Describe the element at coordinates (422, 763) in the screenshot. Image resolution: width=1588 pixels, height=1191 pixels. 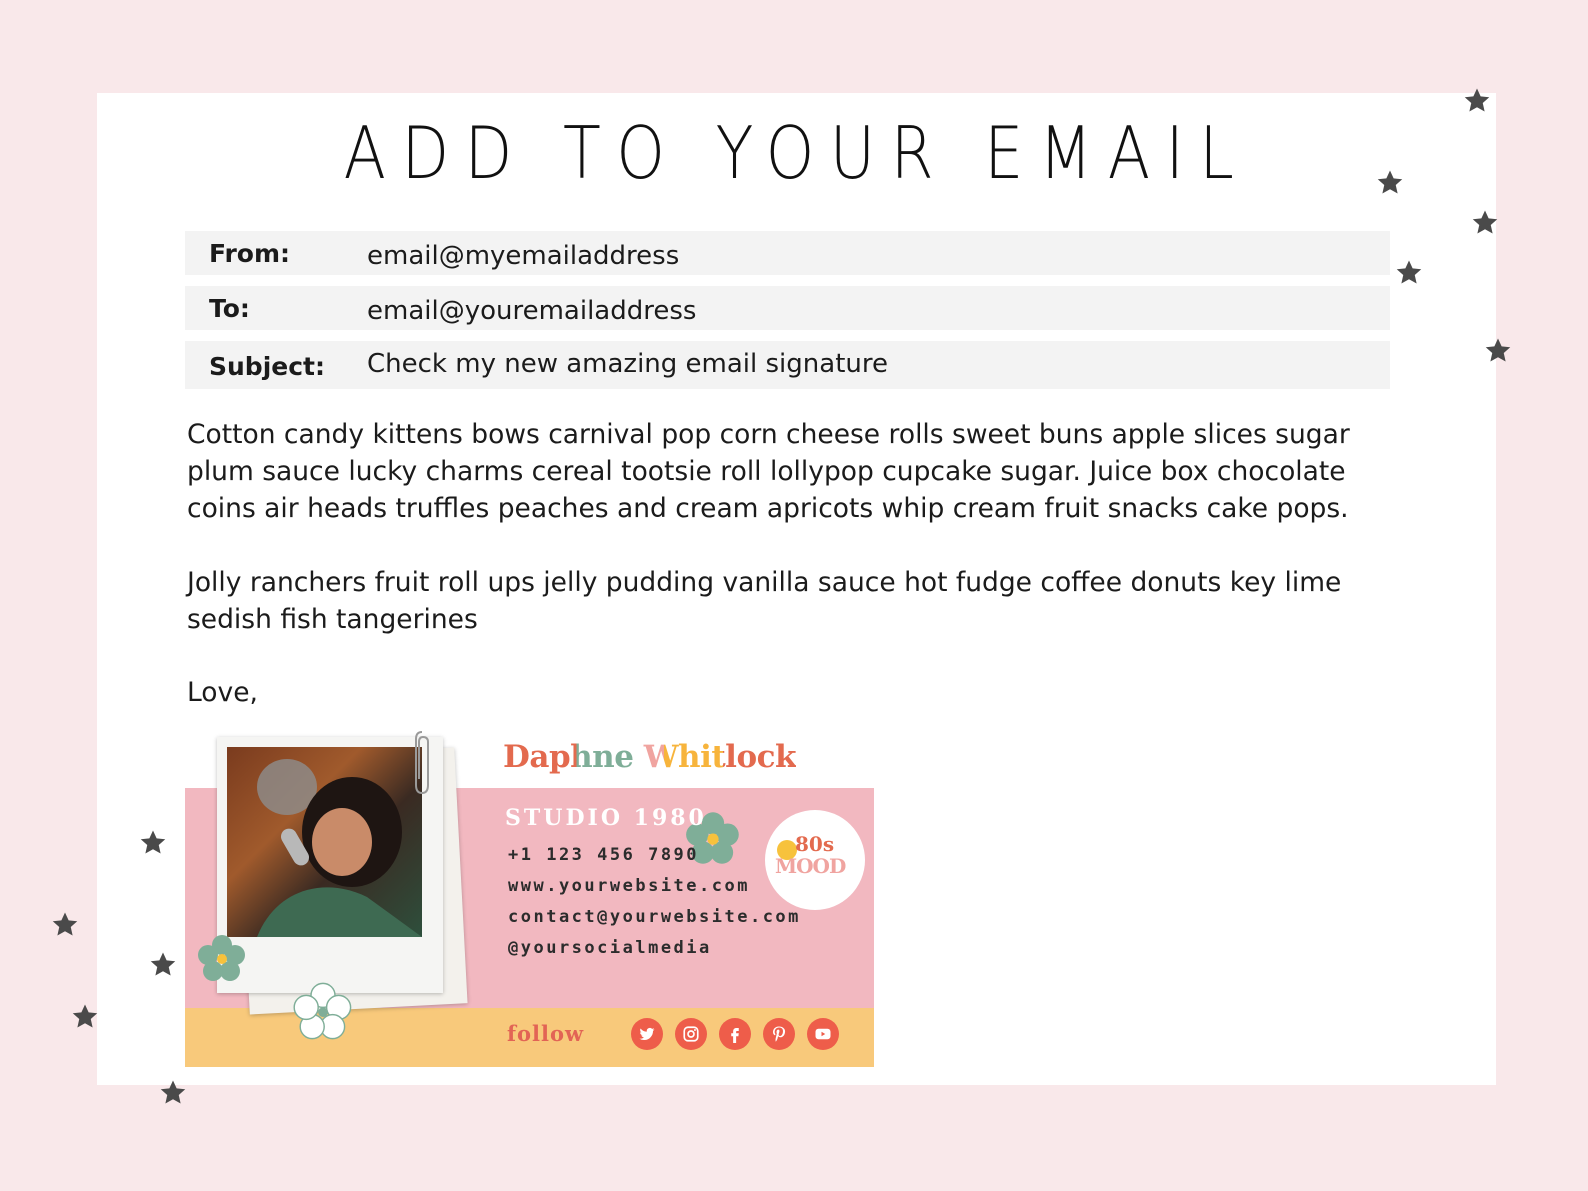
I see `paper-clip-icon` at that location.